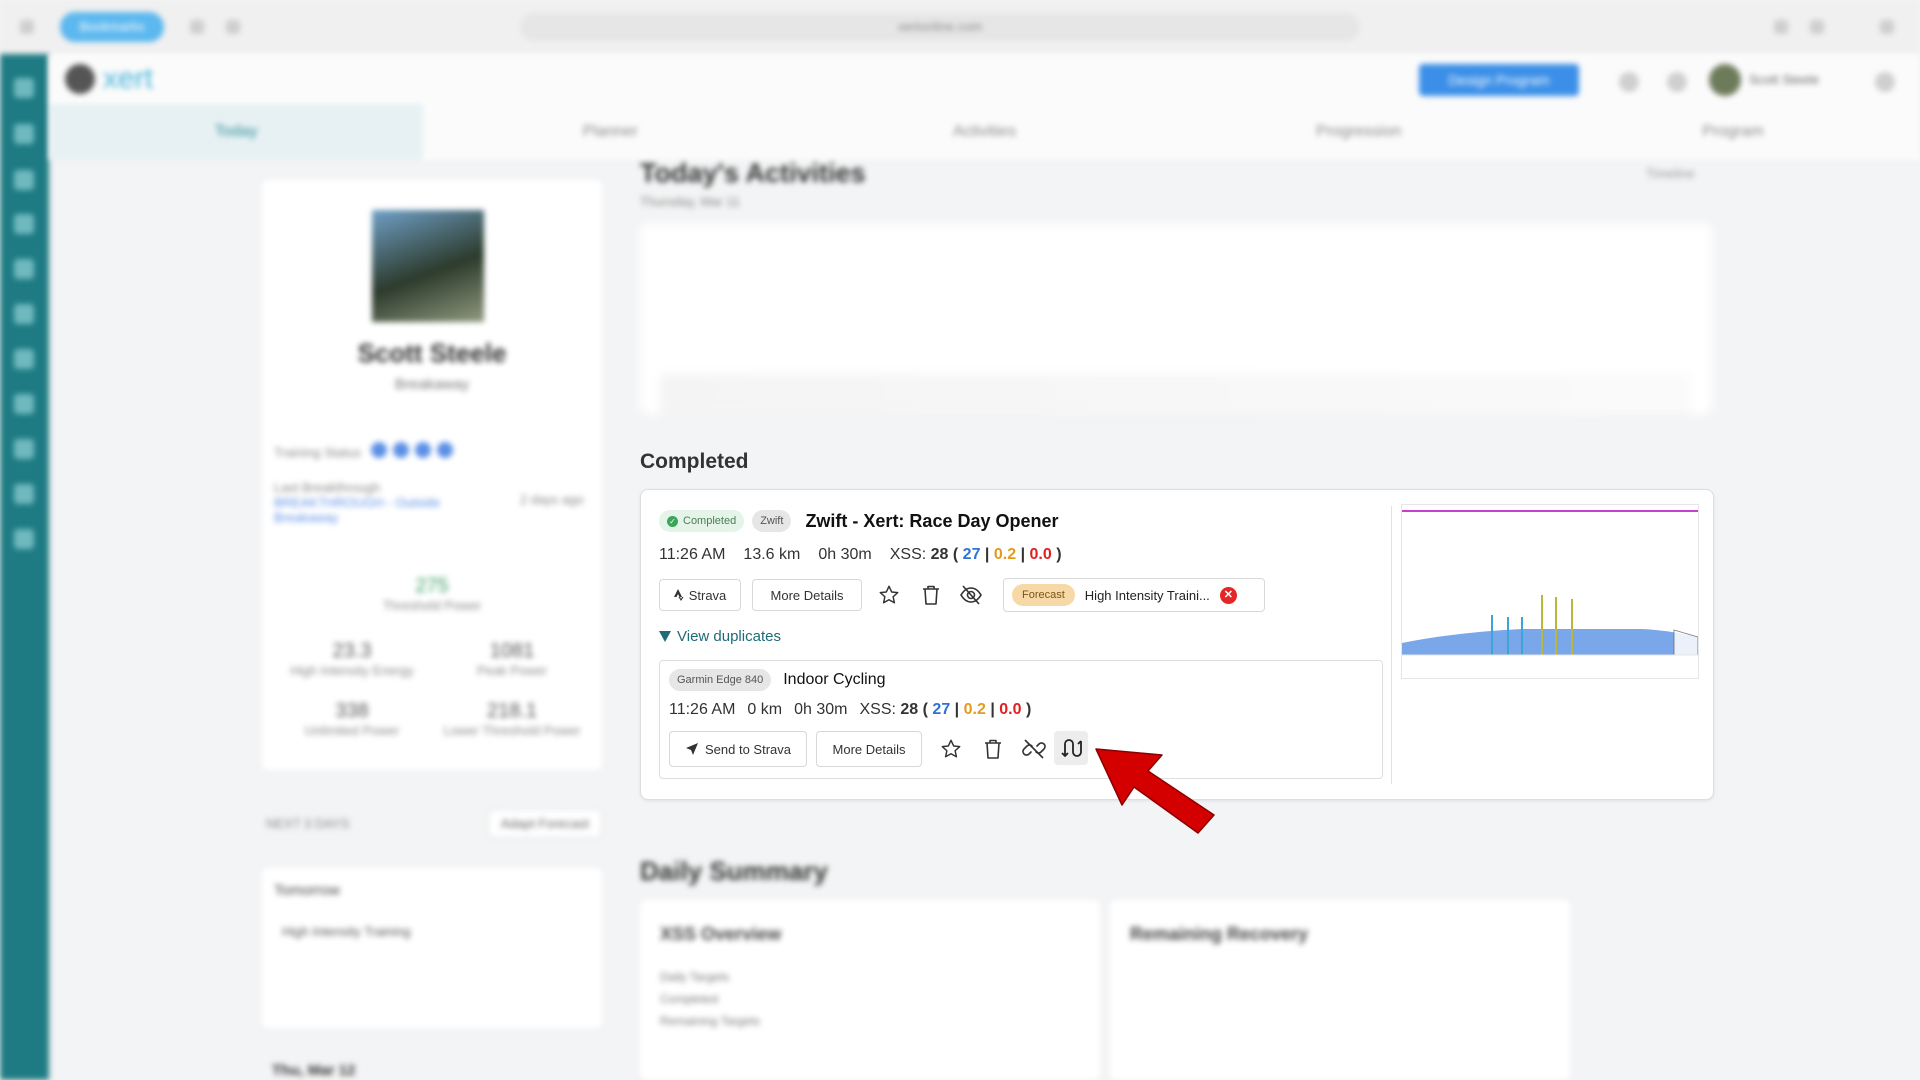 This screenshot has height=1080, width=1920. I want to click on remaining-targets-row: Remaining Targets, so click(710, 1021).